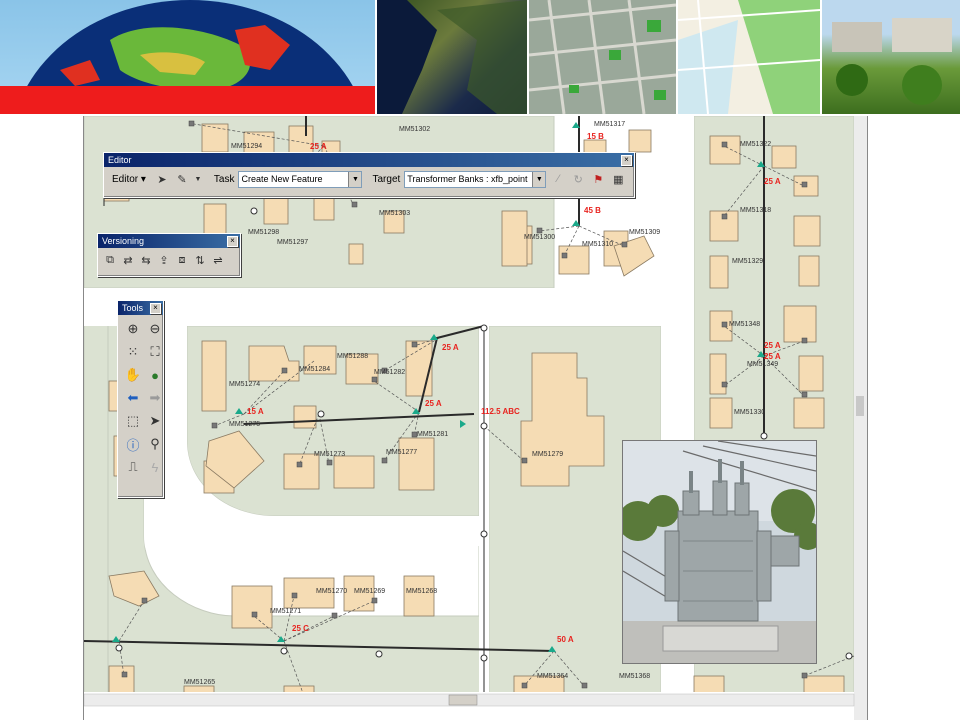 The width and height of the screenshot is (960, 720). Describe the element at coordinates (719, 552) in the screenshot. I see `transformer-photo` at that location.